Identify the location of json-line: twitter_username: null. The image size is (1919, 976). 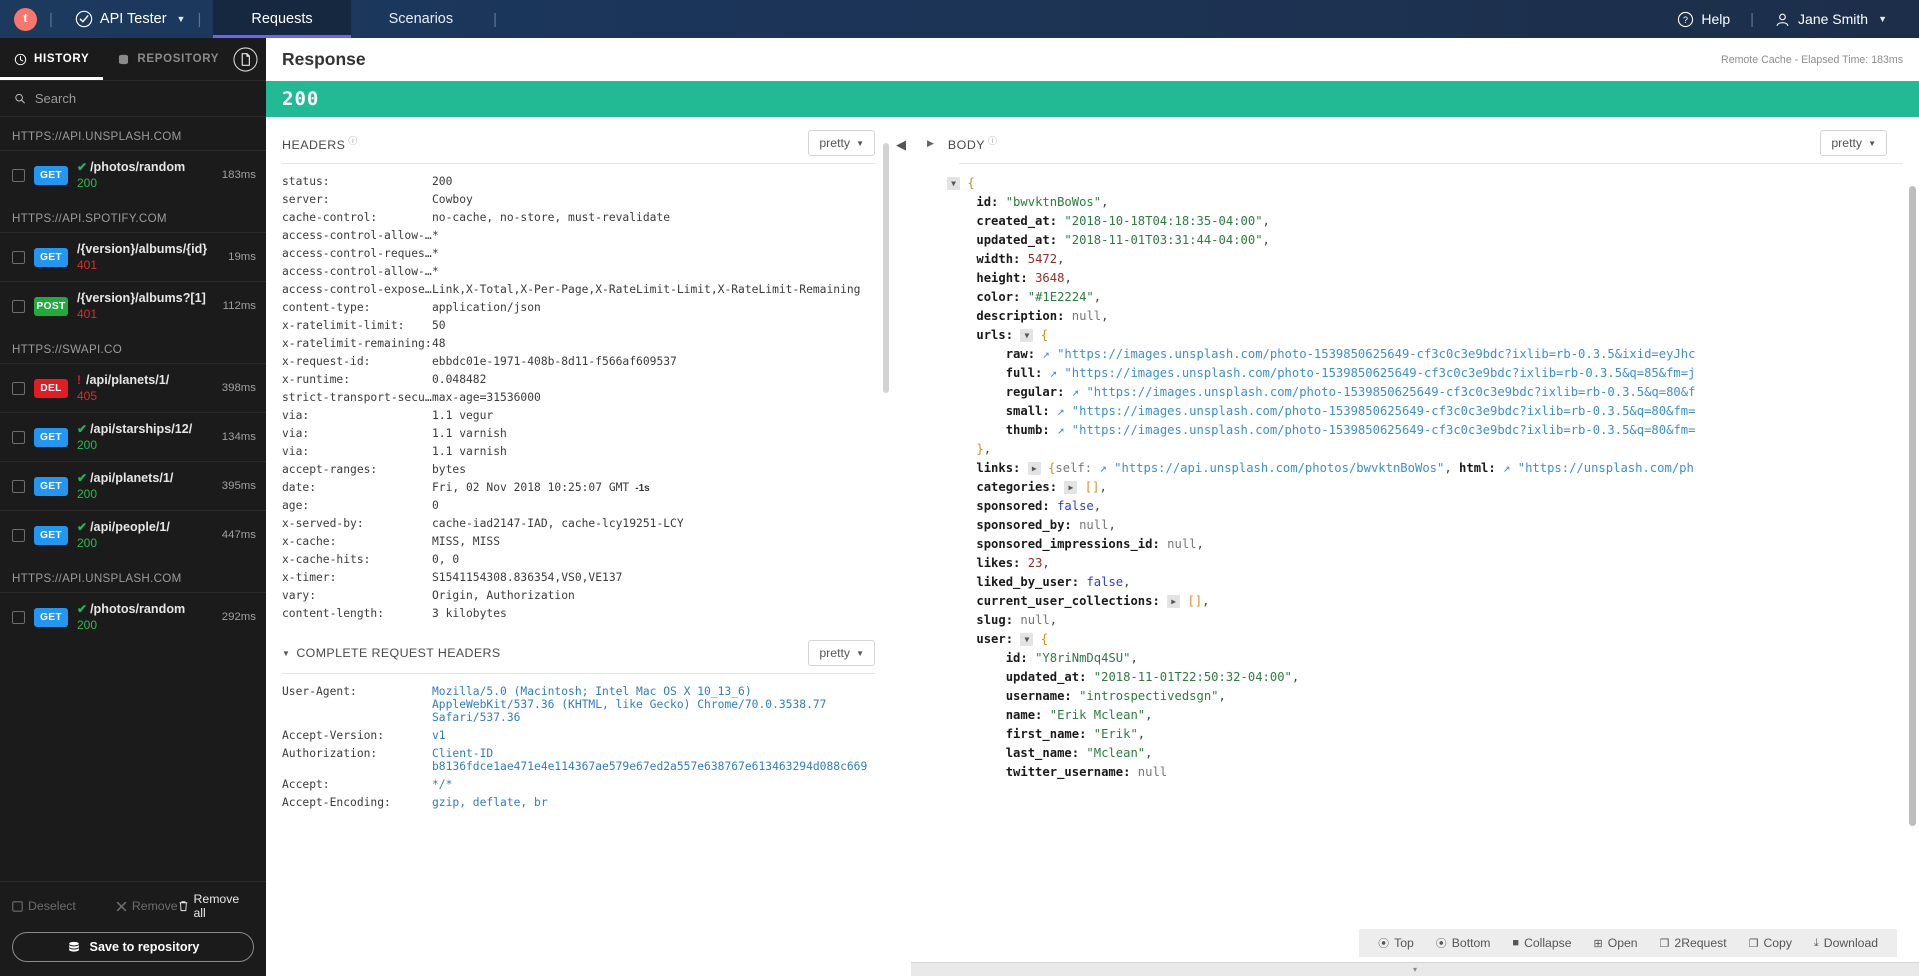
(1433, 772).